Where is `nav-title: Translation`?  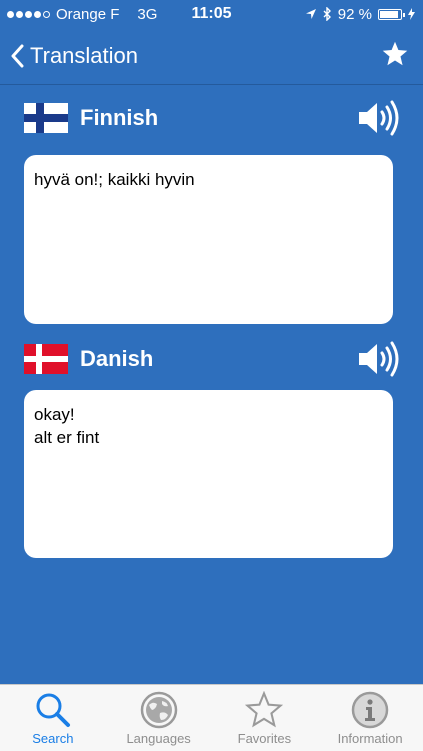 nav-title: Translation is located at coordinates (84, 55).